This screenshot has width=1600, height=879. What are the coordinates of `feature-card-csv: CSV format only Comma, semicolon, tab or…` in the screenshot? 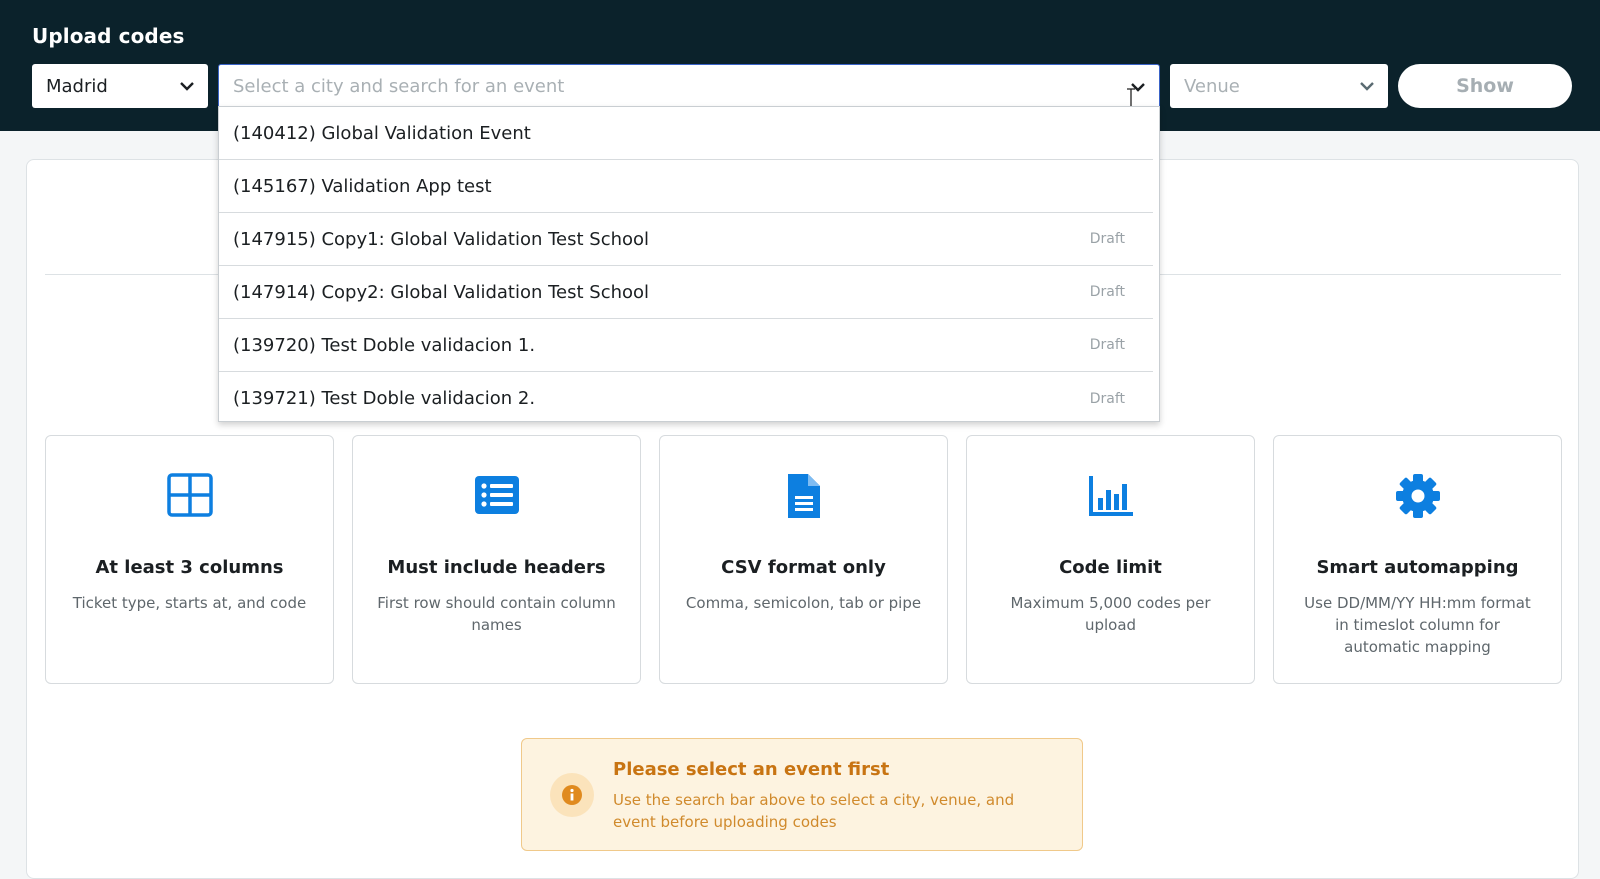 It's located at (803, 559).